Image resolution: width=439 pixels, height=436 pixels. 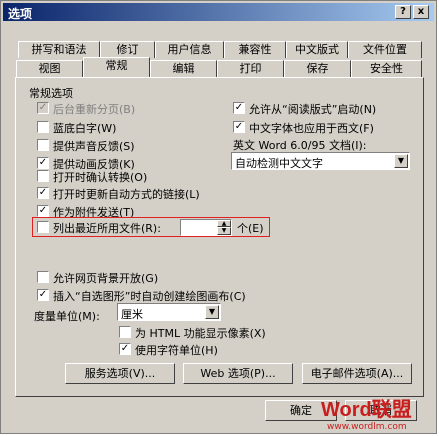 What do you see at coordinates (279, 163) in the screenshot?
I see `doc-select-value: 自动检测中文文字` at bounding box center [279, 163].